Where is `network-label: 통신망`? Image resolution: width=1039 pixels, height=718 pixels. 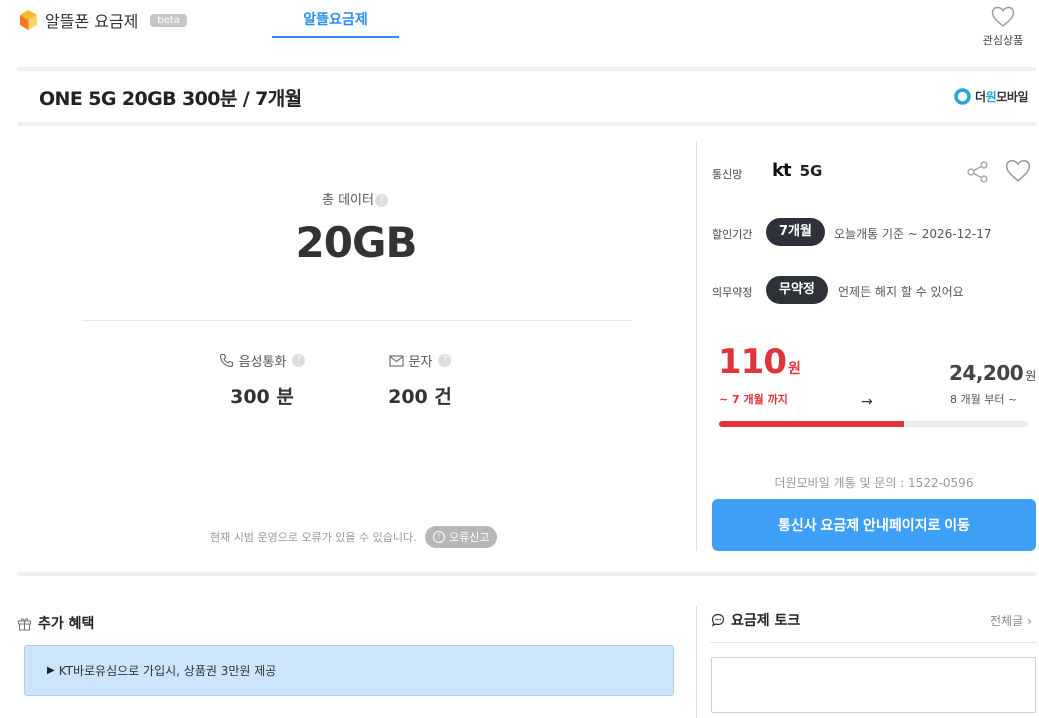
network-label: 통신망 is located at coordinates (727, 174).